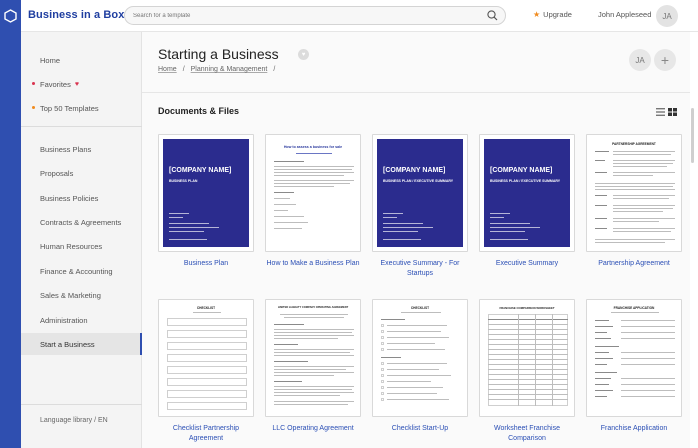  What do you see at coordinates (70, 295) in the screenshot?
I see `sidebar-item-label: Sales & Marketing` at bounding box center [70, 295].